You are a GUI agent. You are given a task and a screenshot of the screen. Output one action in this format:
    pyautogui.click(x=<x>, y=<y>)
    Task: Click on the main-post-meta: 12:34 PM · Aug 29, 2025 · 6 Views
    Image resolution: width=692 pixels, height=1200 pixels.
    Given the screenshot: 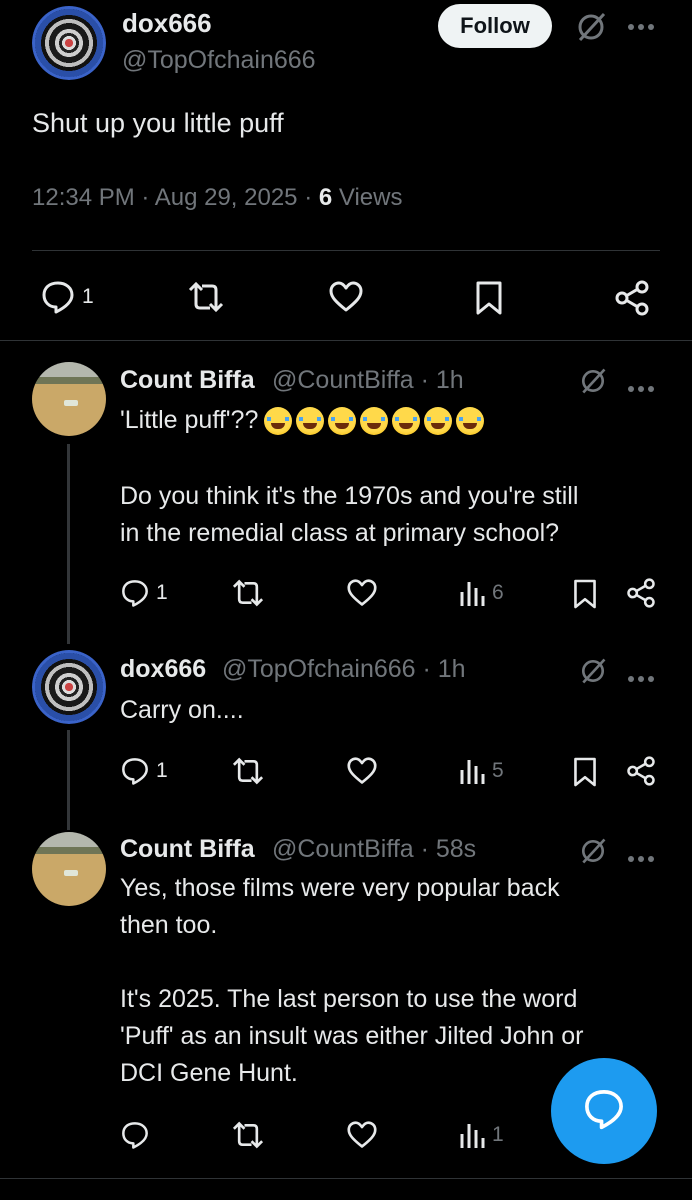 What is the action you would take?
    pyautogui.click(x=217, y=198)
    